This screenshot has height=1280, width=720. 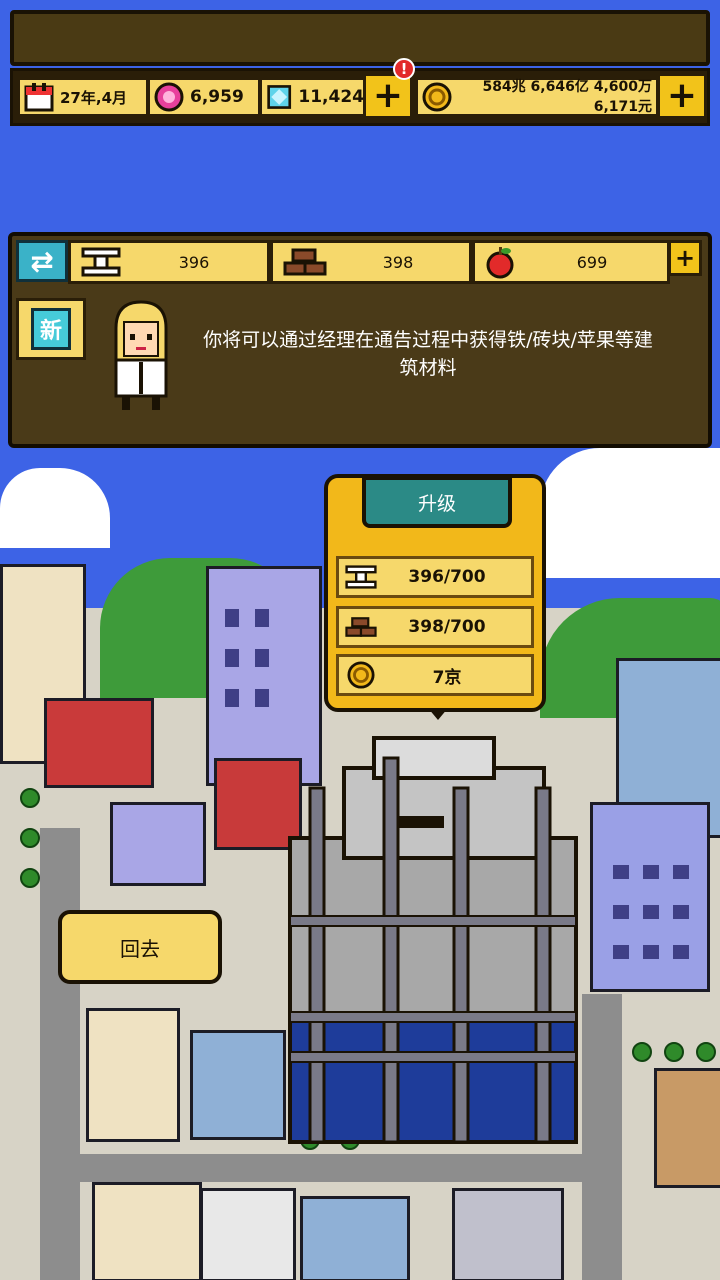 I want to click on date-pill: 27年,4月, so click(x=83, y=97).